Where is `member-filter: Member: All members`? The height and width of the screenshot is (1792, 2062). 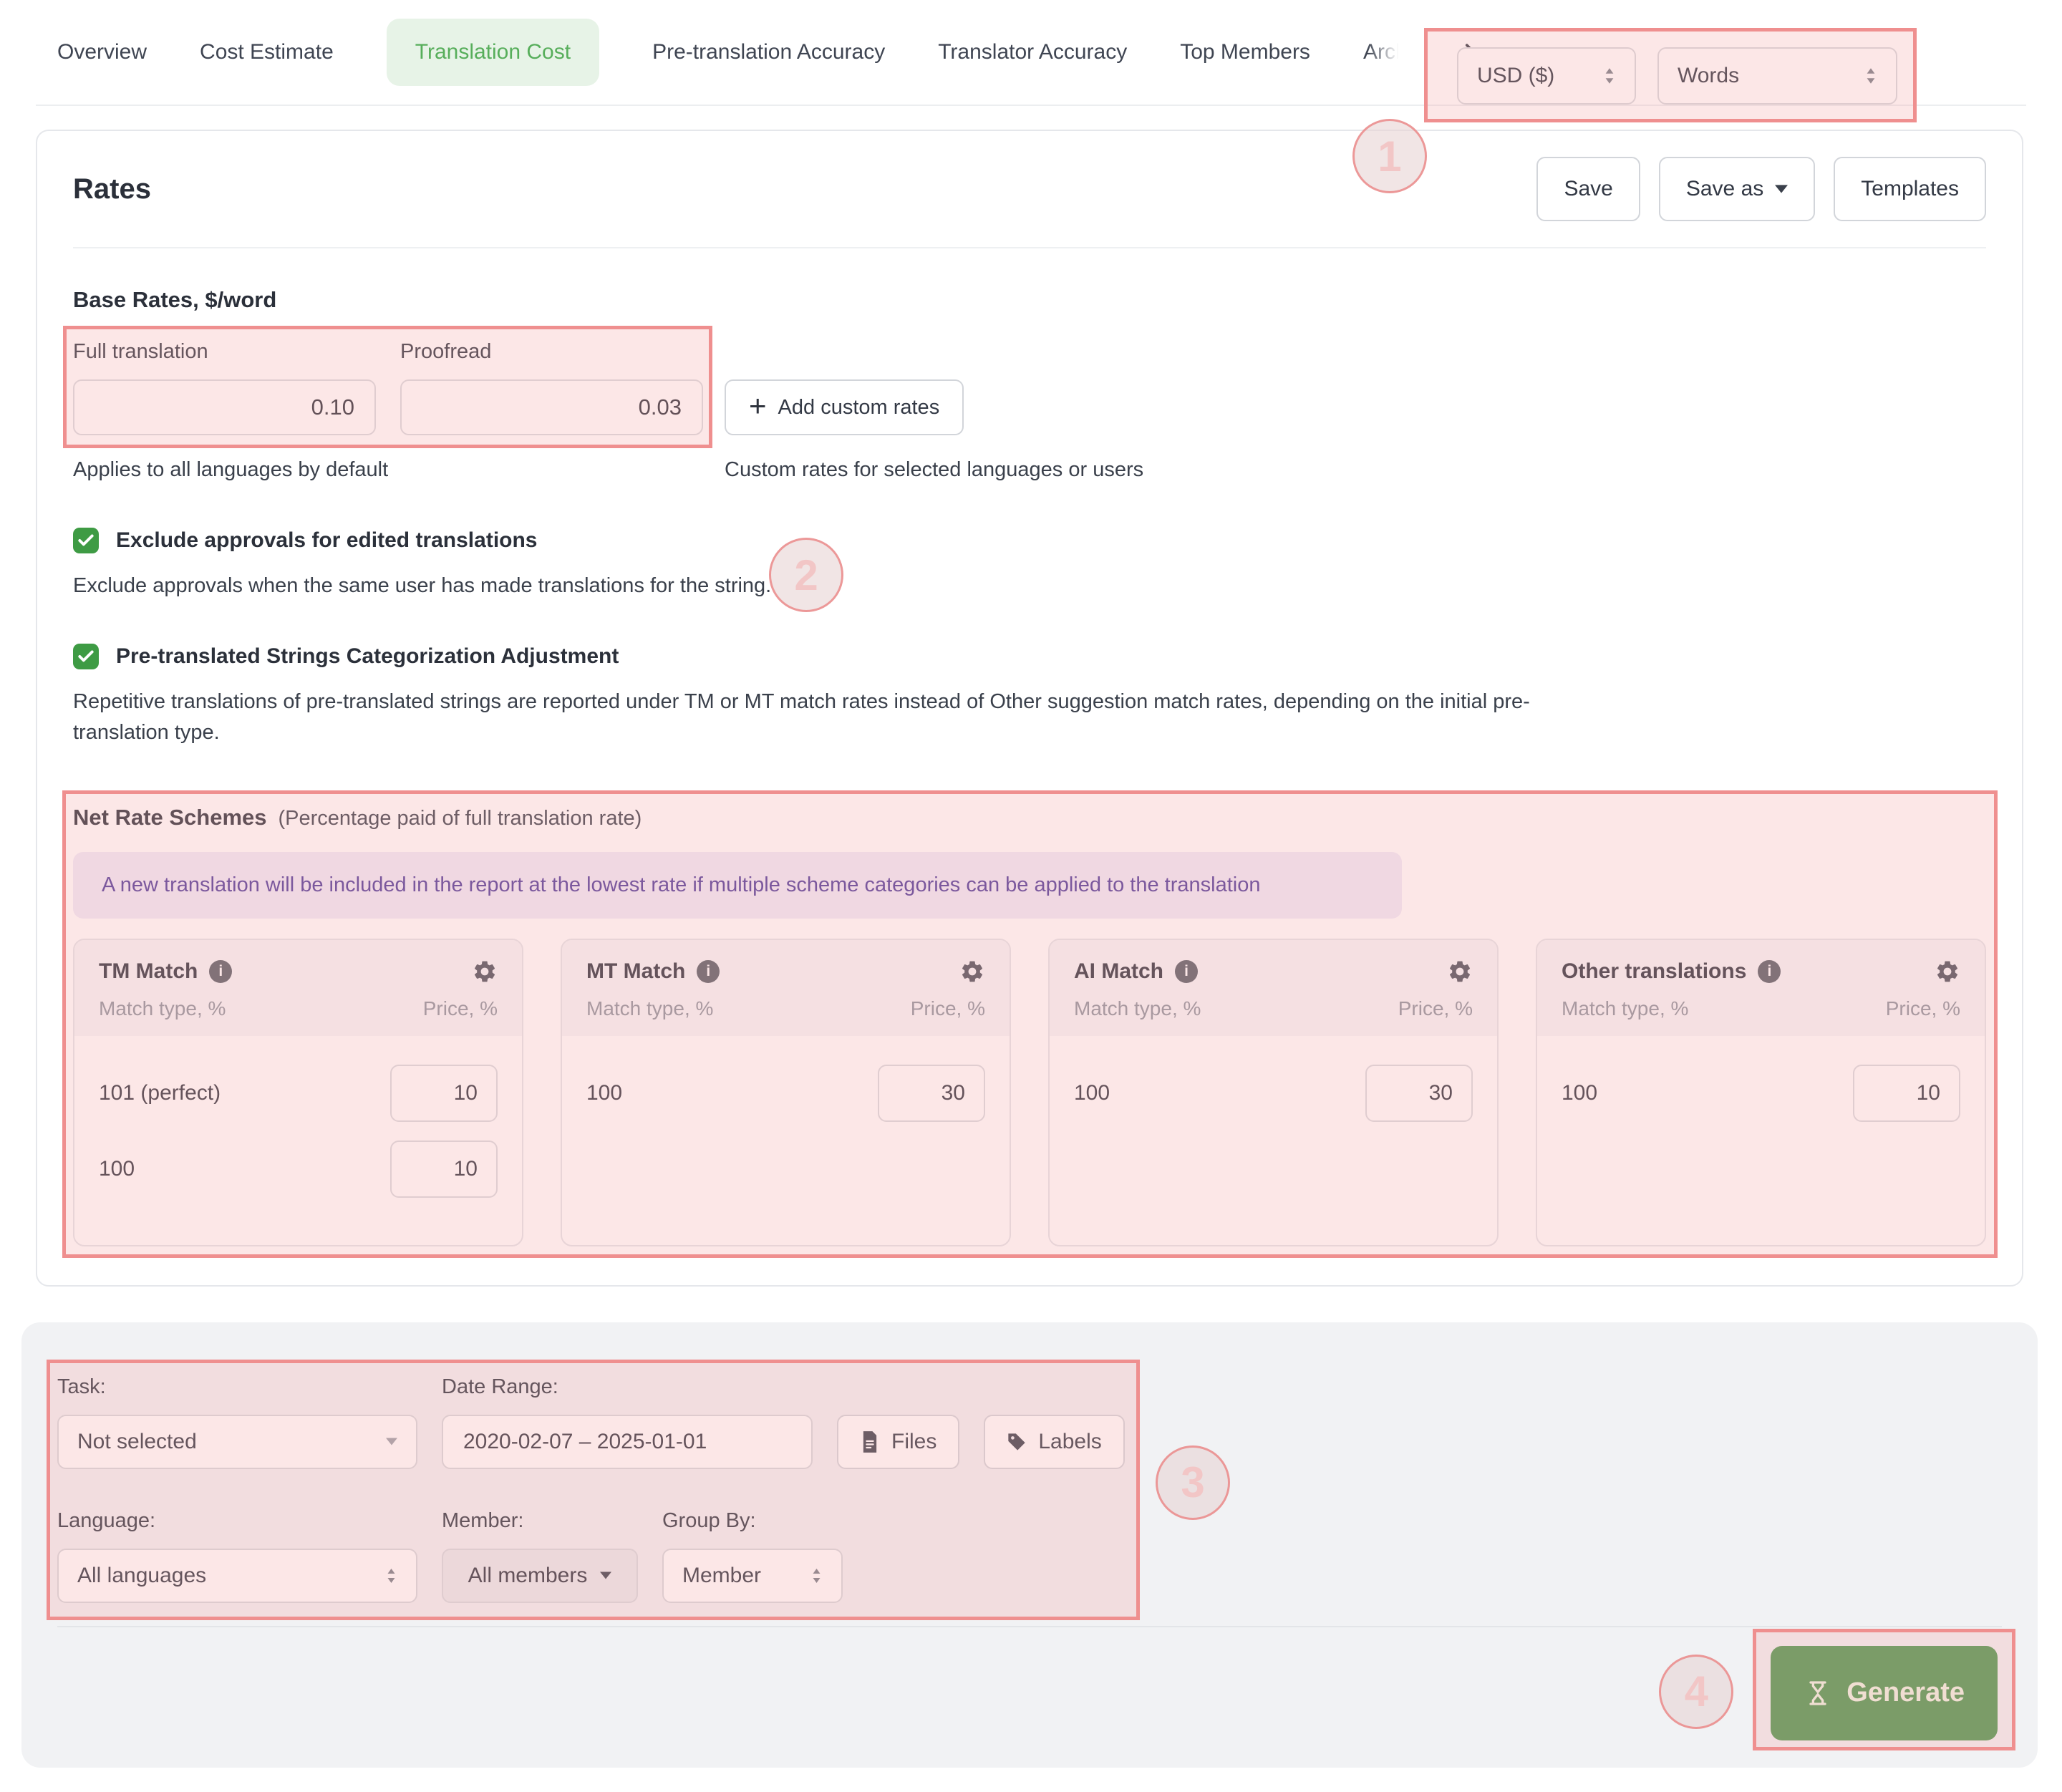 member-filter: Member: All members is located at coordinates (540, 1556).